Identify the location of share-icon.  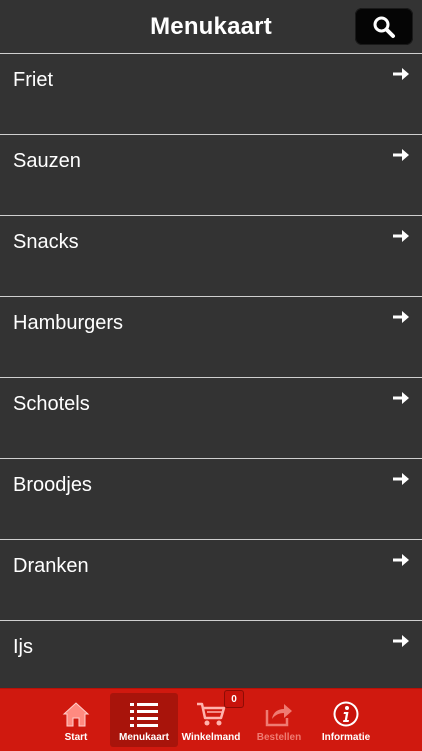
(279, 714).